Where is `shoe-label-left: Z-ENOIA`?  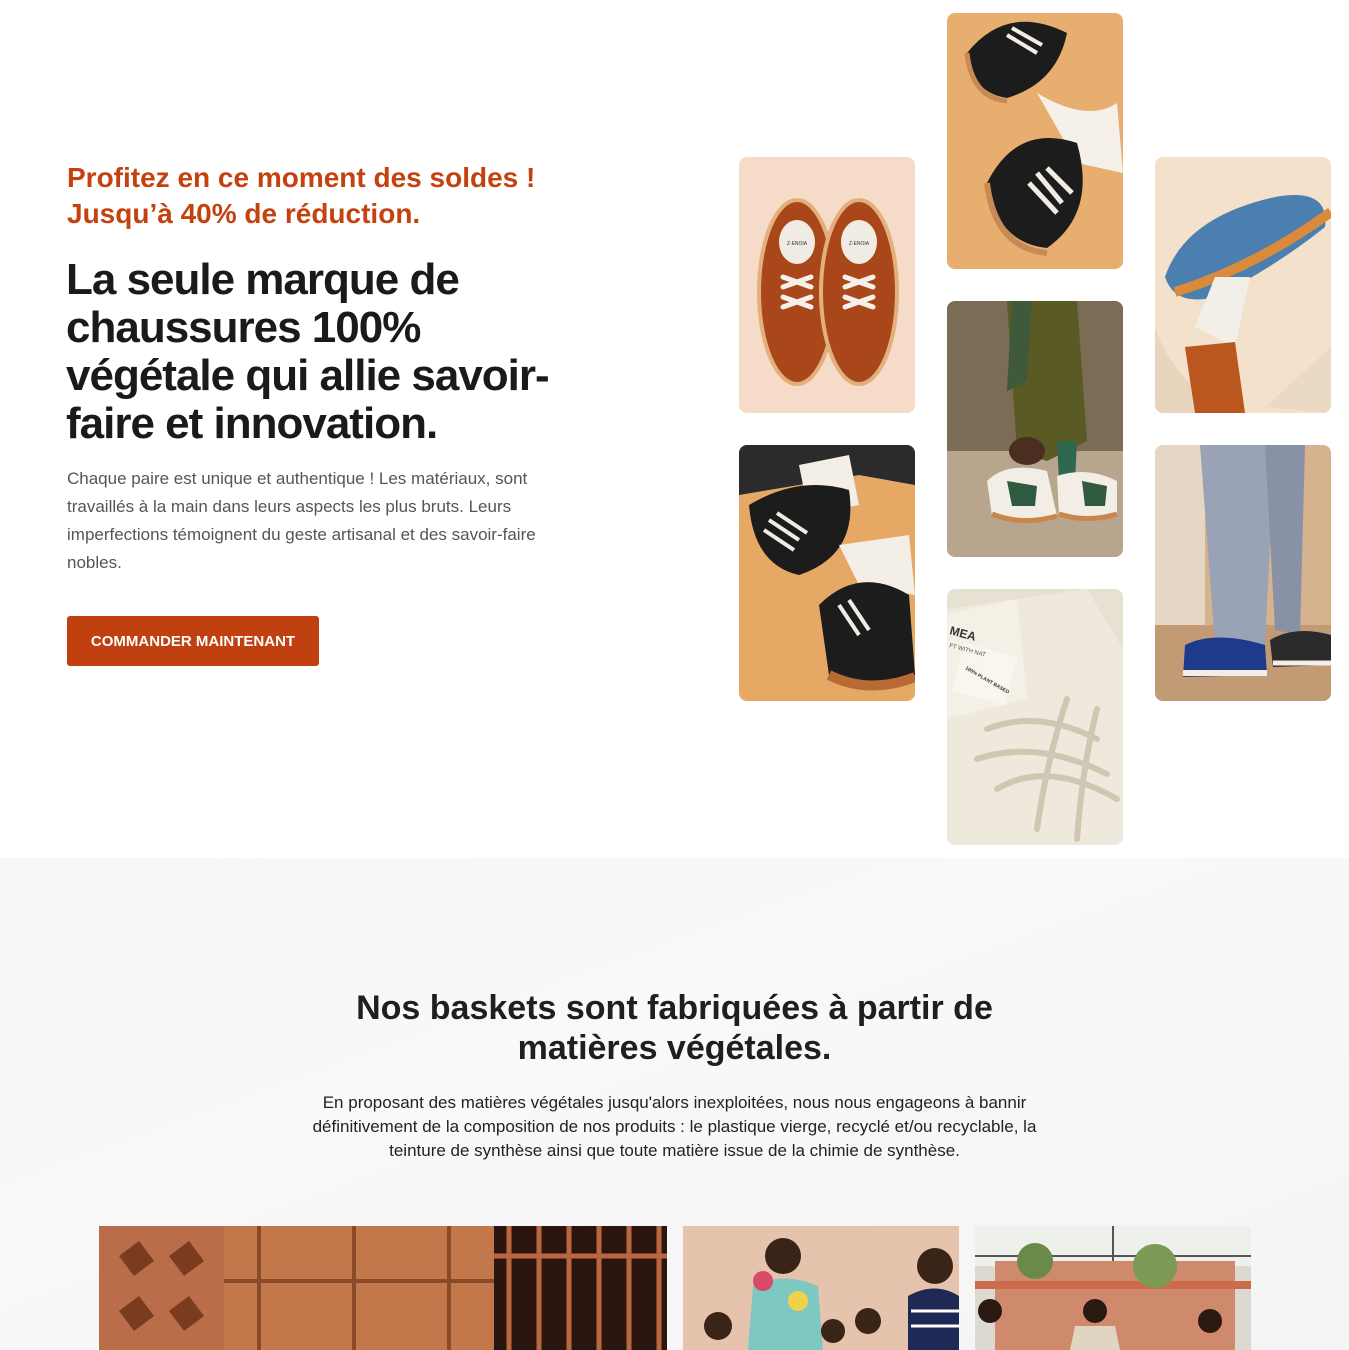 shoe-label-left: Z-ENOIA is located at coordinates (797, 244).